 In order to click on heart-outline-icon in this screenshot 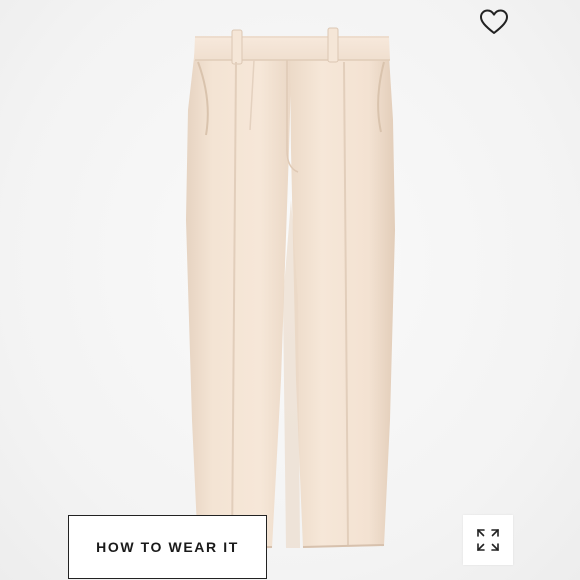, I will do `click(494, 21)`.